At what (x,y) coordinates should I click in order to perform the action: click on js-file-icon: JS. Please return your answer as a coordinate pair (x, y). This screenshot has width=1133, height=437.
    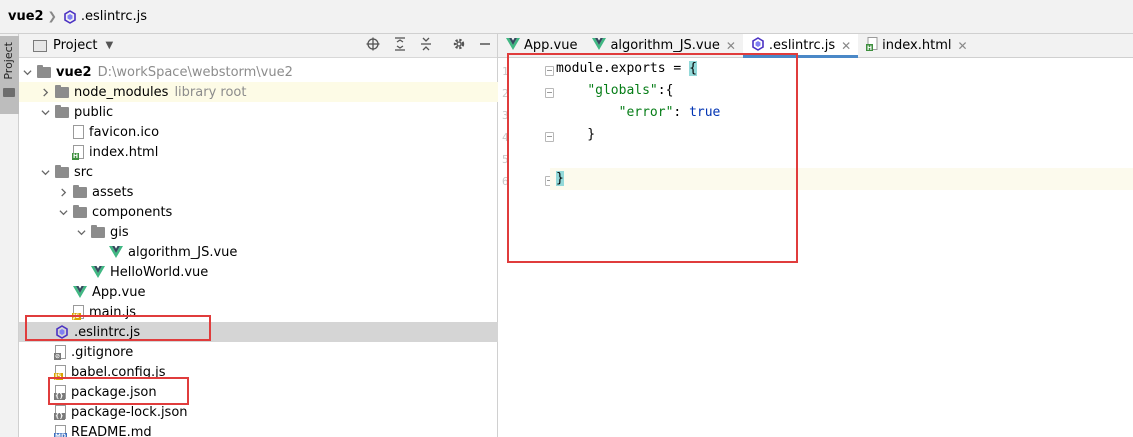
    Looking at the image, I should click on (78, 312).